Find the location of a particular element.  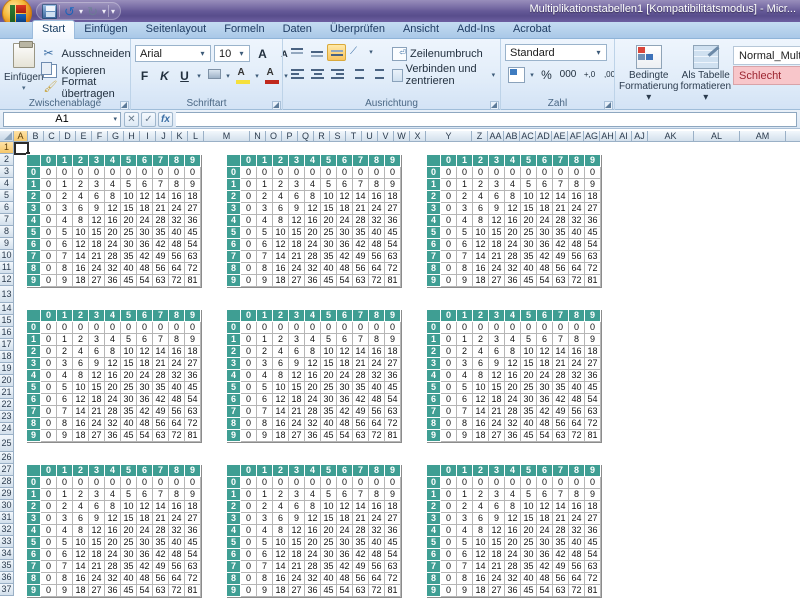

row-header-24: 24 is located at coordinates (7, 429).